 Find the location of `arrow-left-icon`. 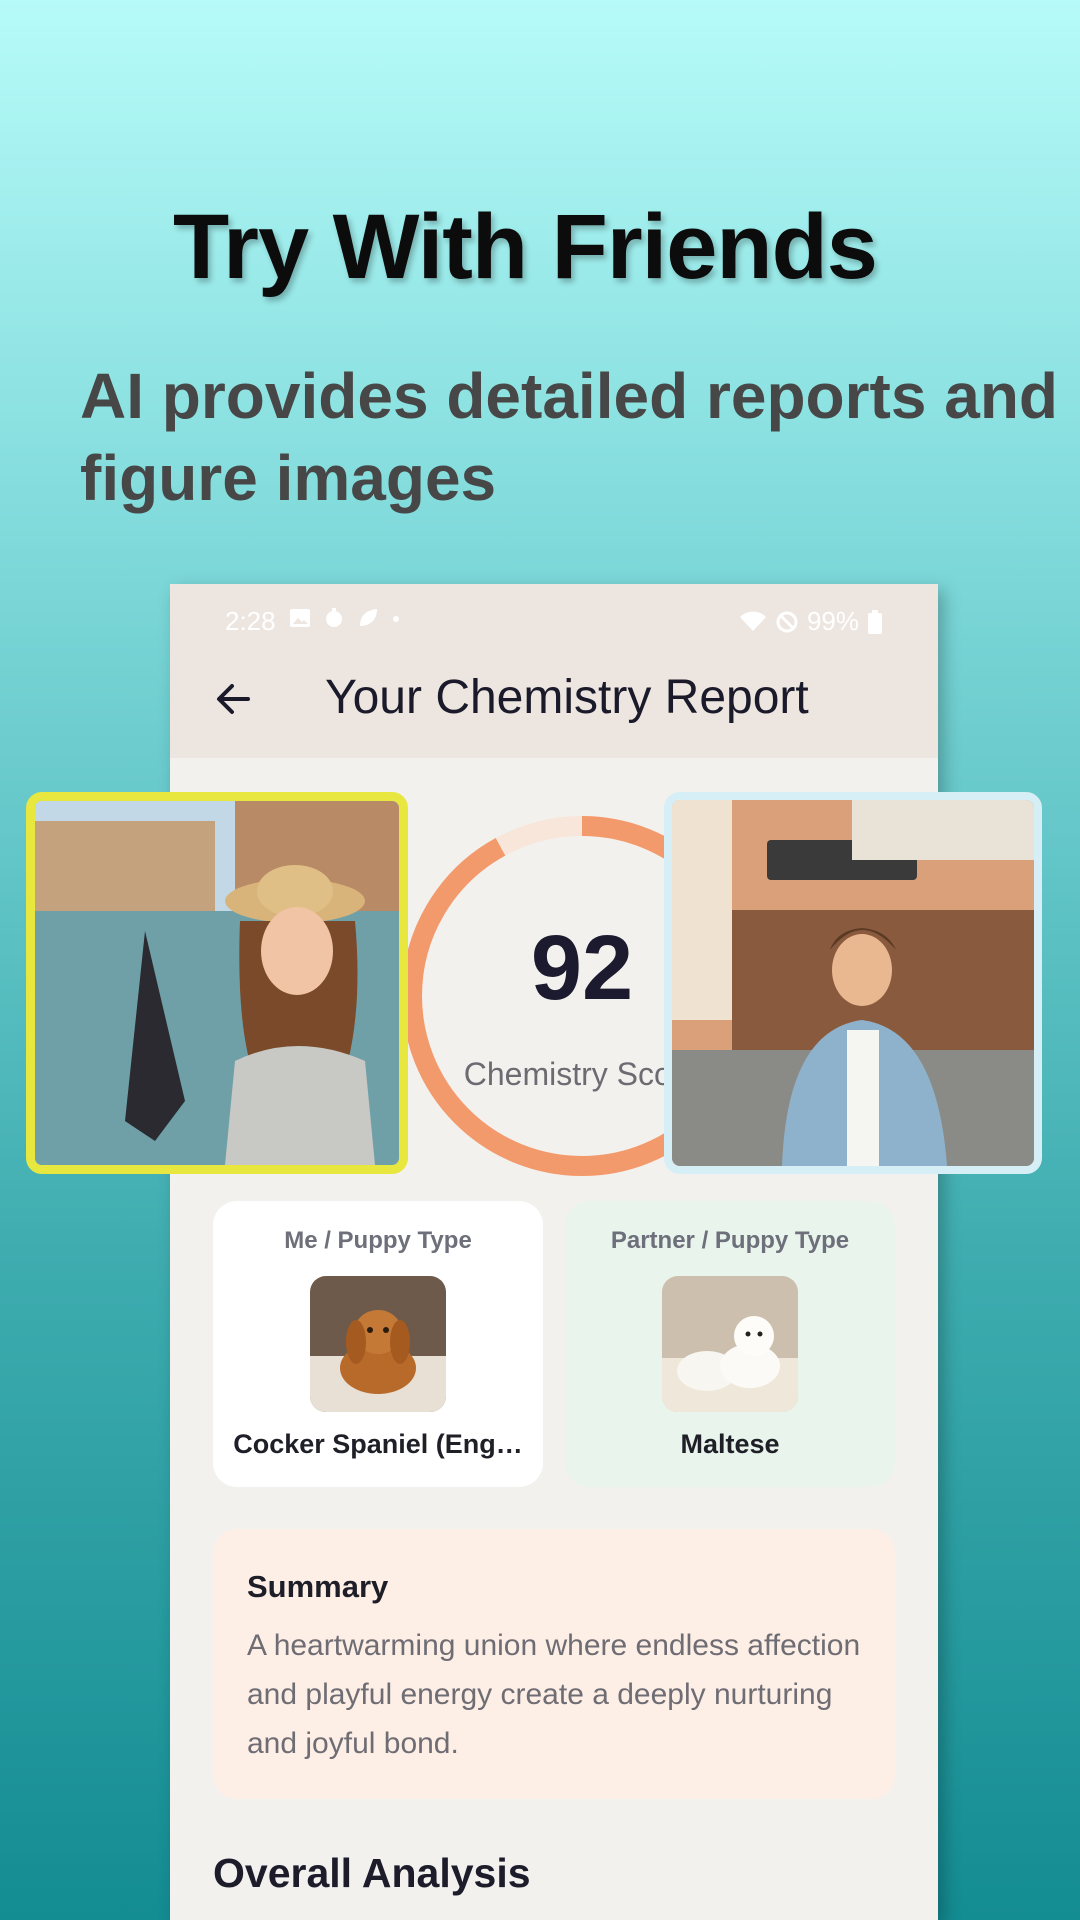

arrow-left-icon is located at coordinates (233, 699).